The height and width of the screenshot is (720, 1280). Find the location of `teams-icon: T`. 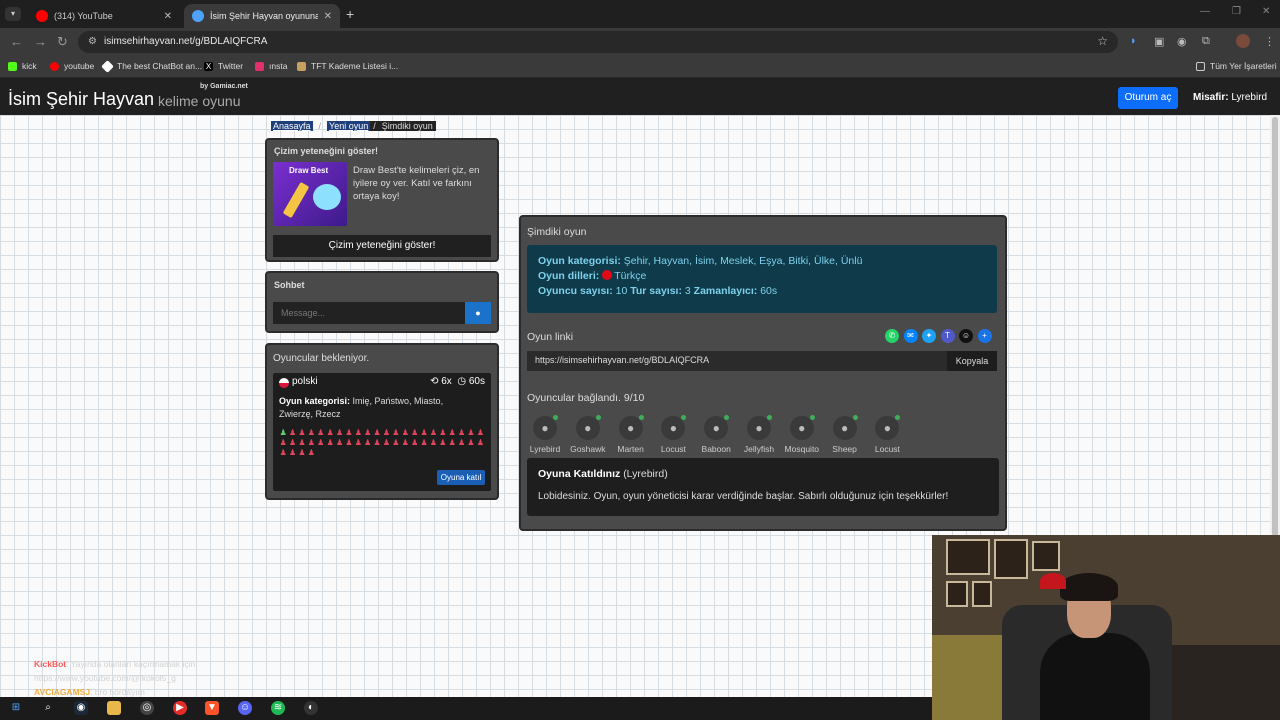

teams-icon: T is located at coordinates (947, 336).